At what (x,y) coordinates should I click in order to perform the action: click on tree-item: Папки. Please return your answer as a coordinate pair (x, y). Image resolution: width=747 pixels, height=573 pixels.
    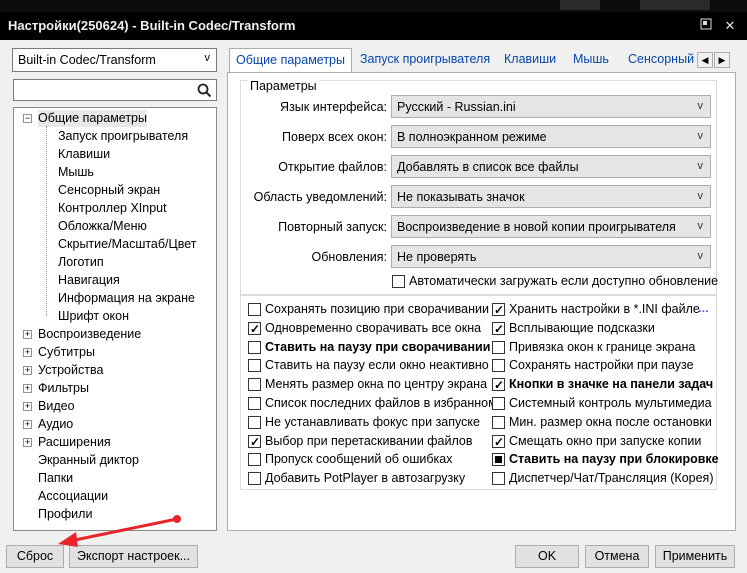
    Looking at the image, I should click on (55, 478).